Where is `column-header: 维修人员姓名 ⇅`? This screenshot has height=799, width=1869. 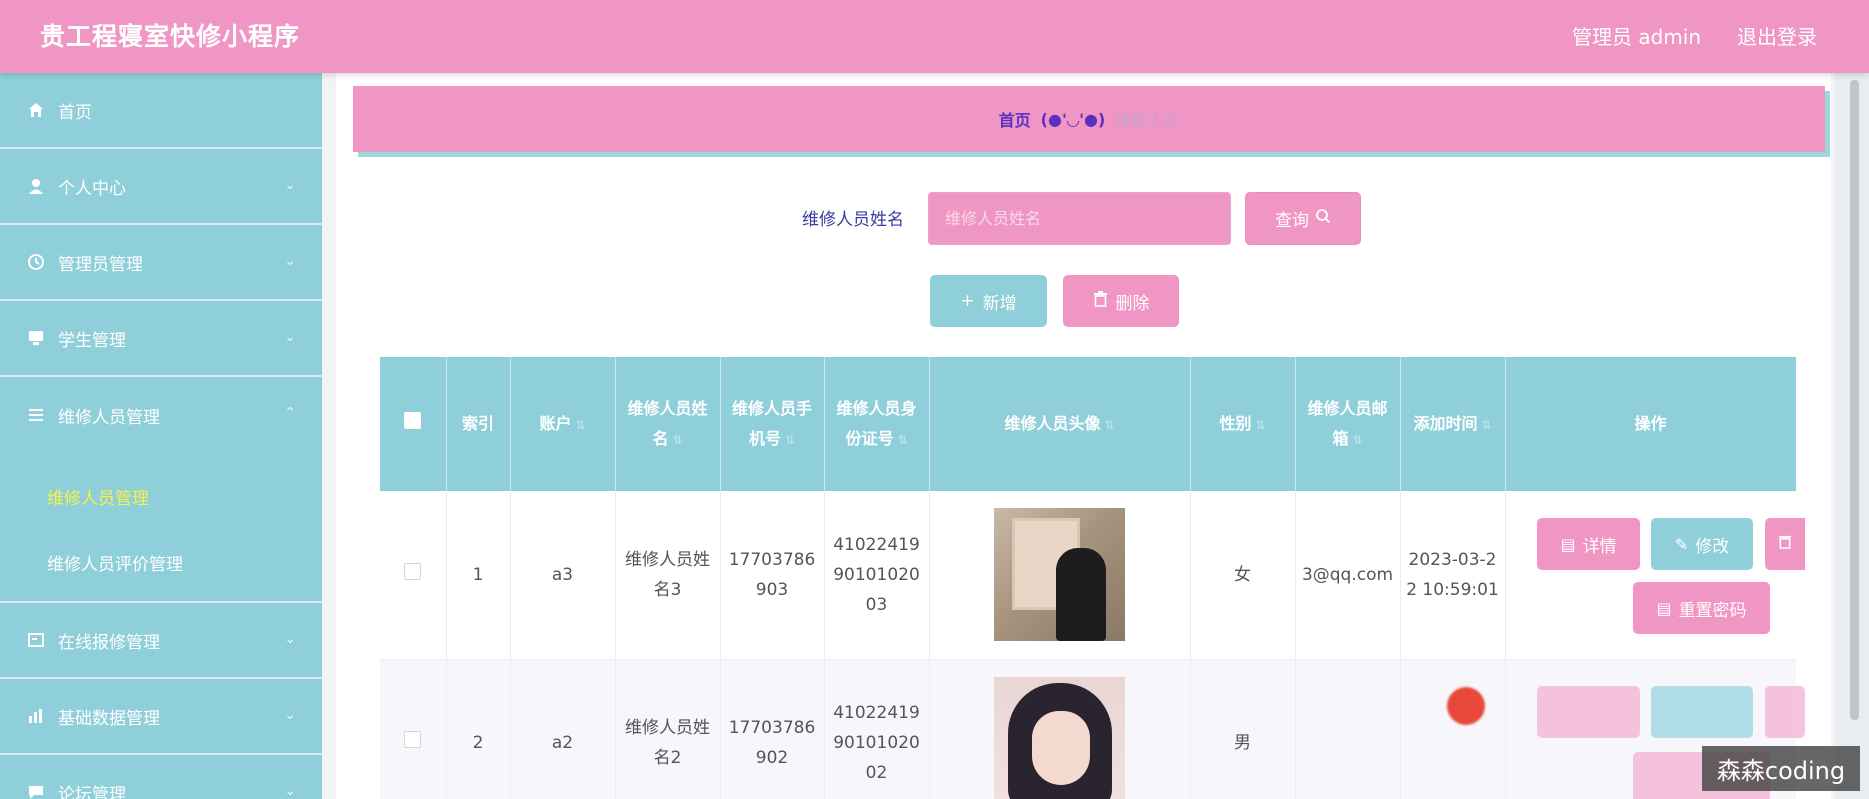
column-header: 维修人员姓名 ⇅ is located at coordinates (668, 424).